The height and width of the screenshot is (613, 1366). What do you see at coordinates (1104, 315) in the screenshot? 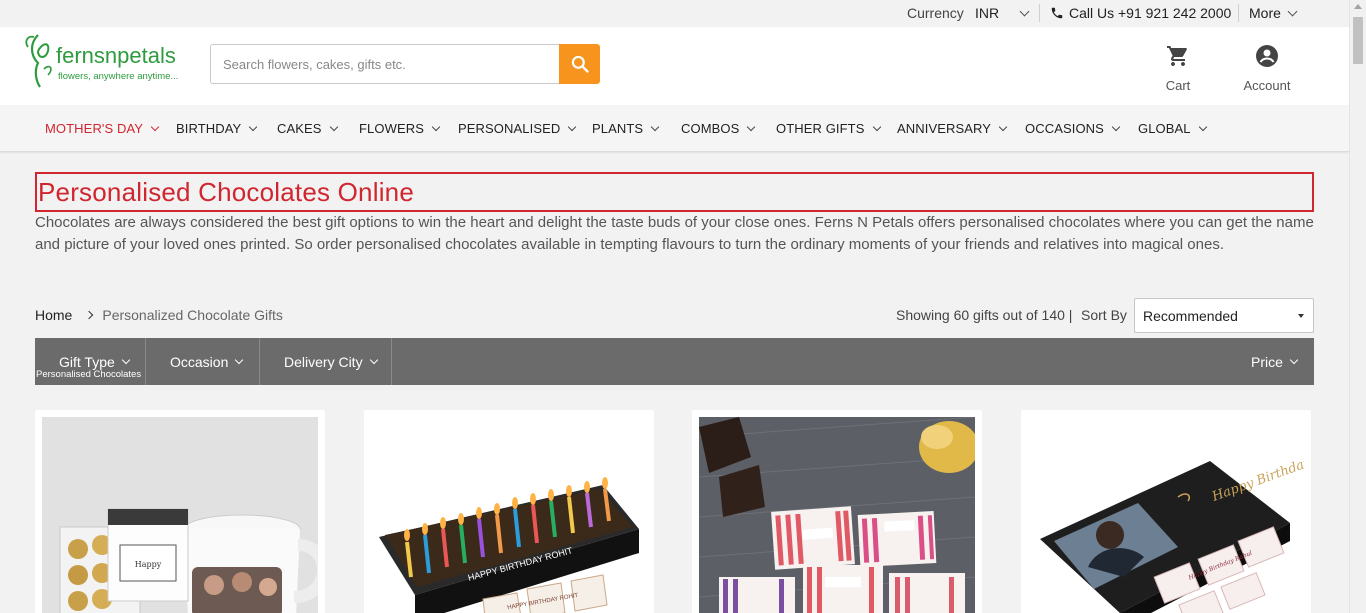
I see `sort-label: Sort By` at bounding box center [1104, 315].